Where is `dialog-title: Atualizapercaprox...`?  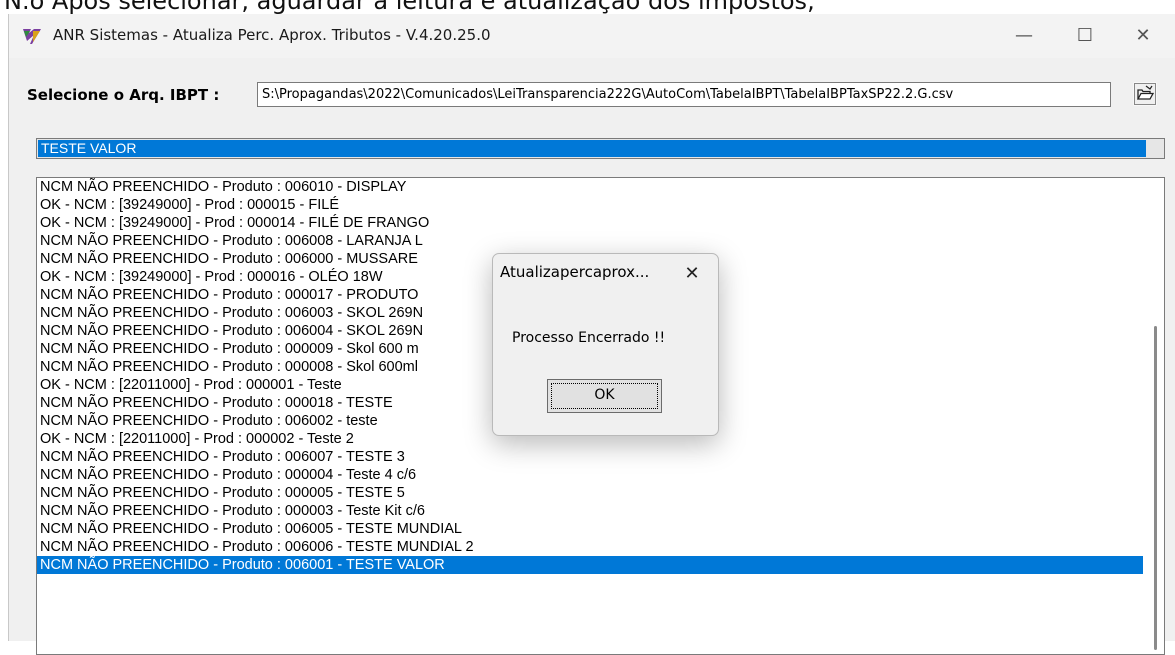
dialog-title: Atualizapercaprox... is located at coordinates (575, 272).